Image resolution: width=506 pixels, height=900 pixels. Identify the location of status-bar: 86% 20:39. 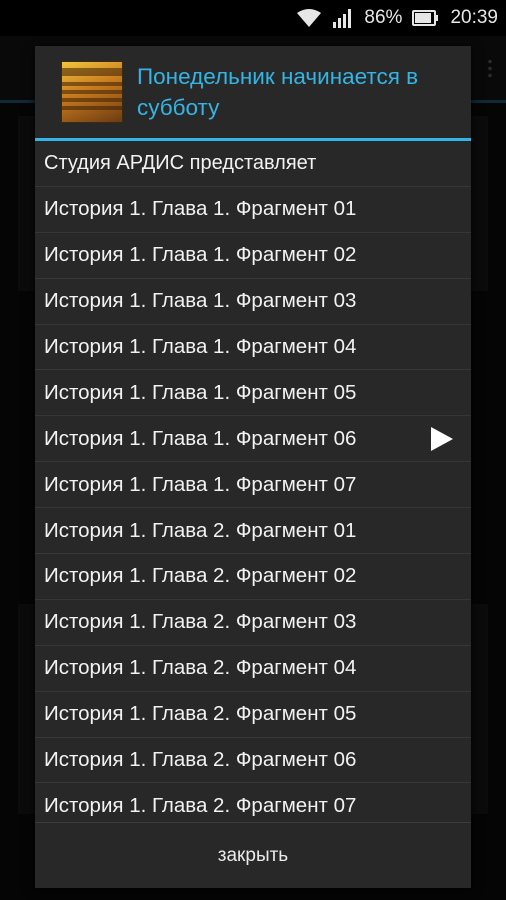
(253, 18).